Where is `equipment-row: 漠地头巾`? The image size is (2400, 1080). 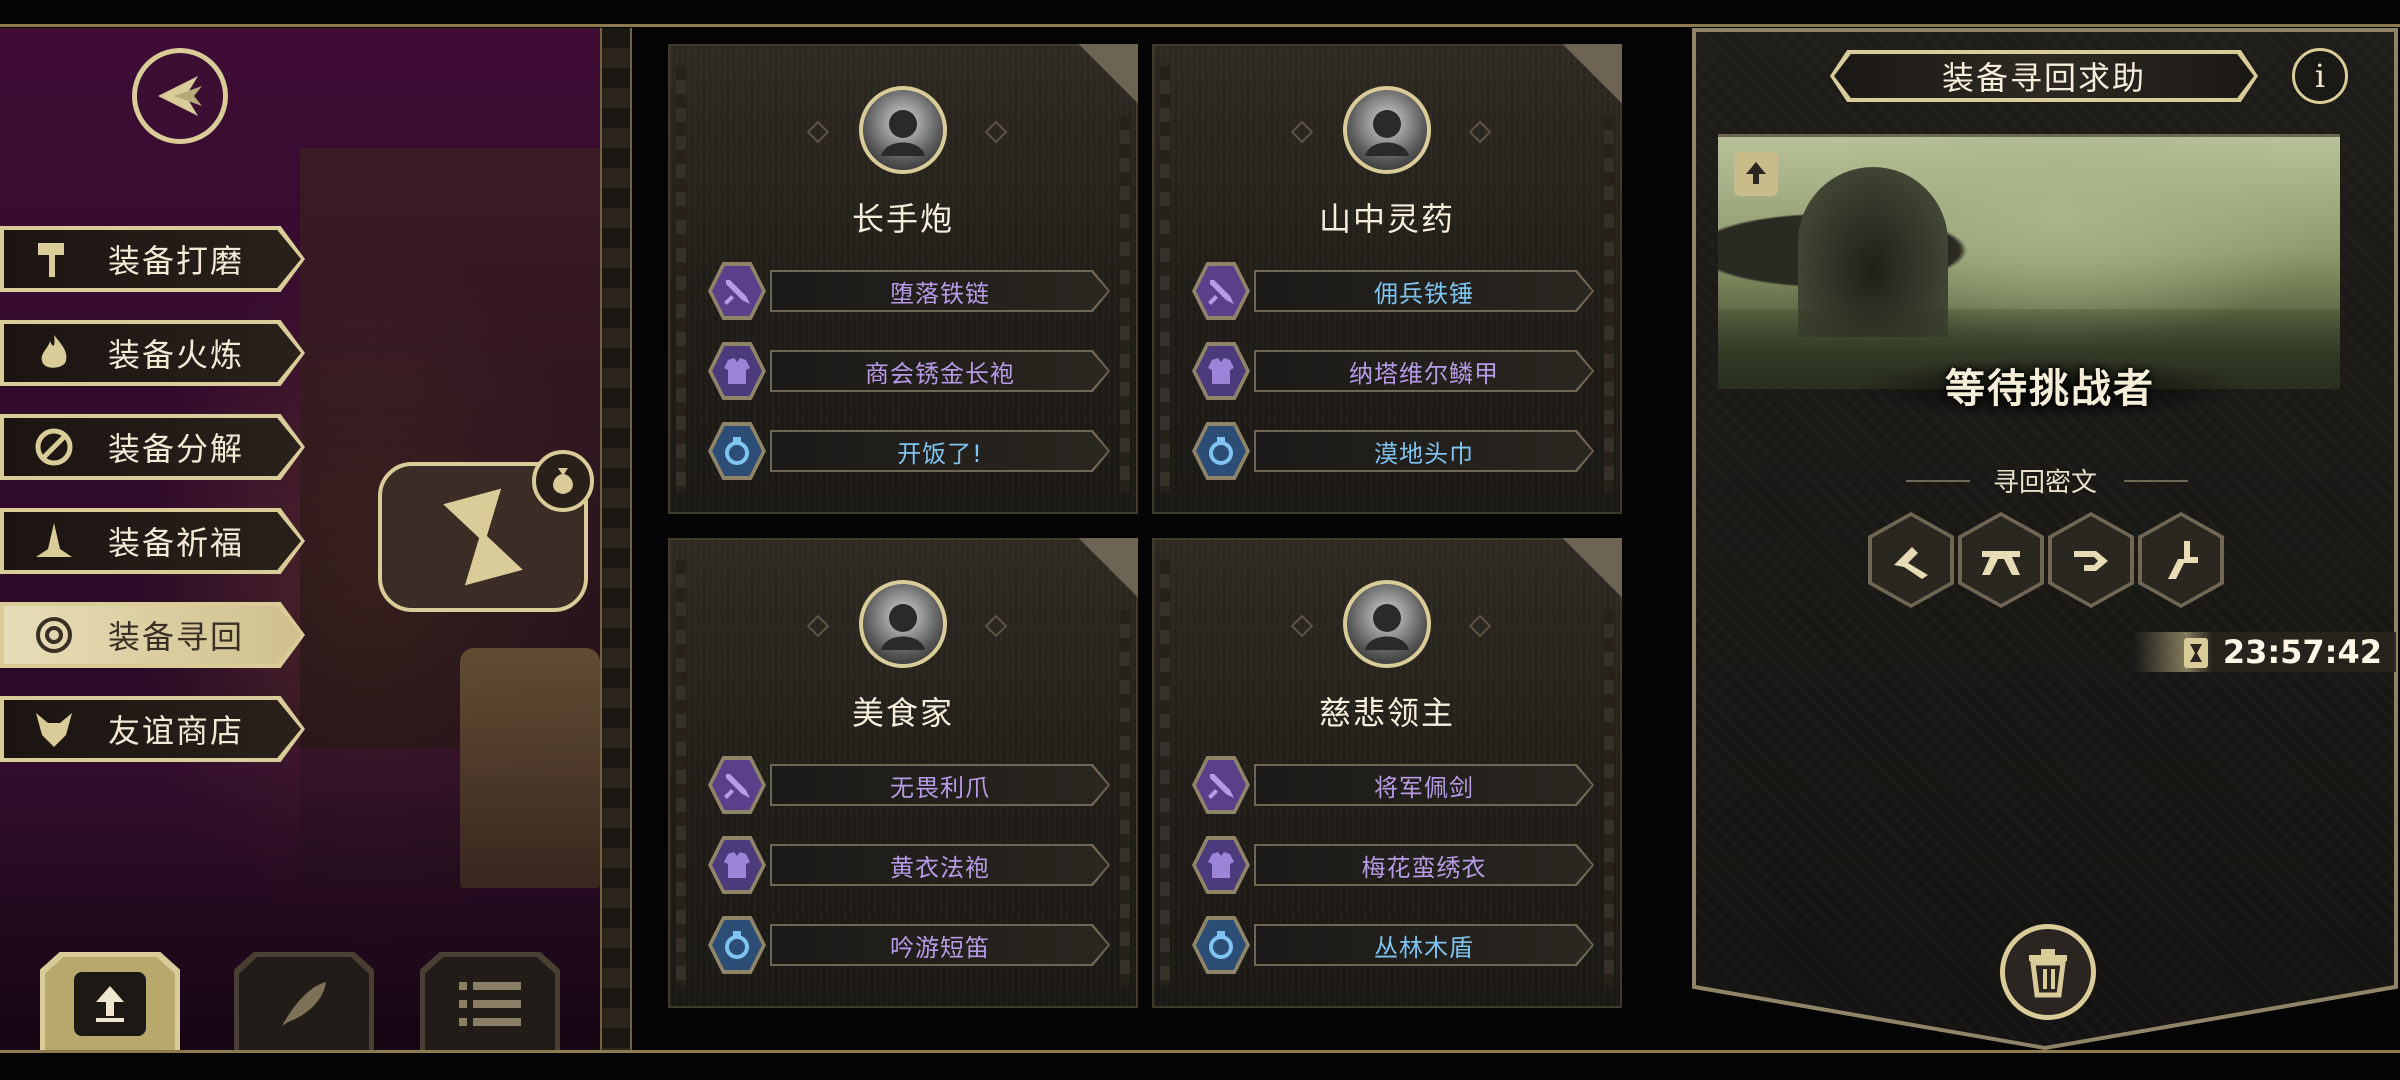
equipment-row: 漠地头巾 is located at coordinates (1393, 451).